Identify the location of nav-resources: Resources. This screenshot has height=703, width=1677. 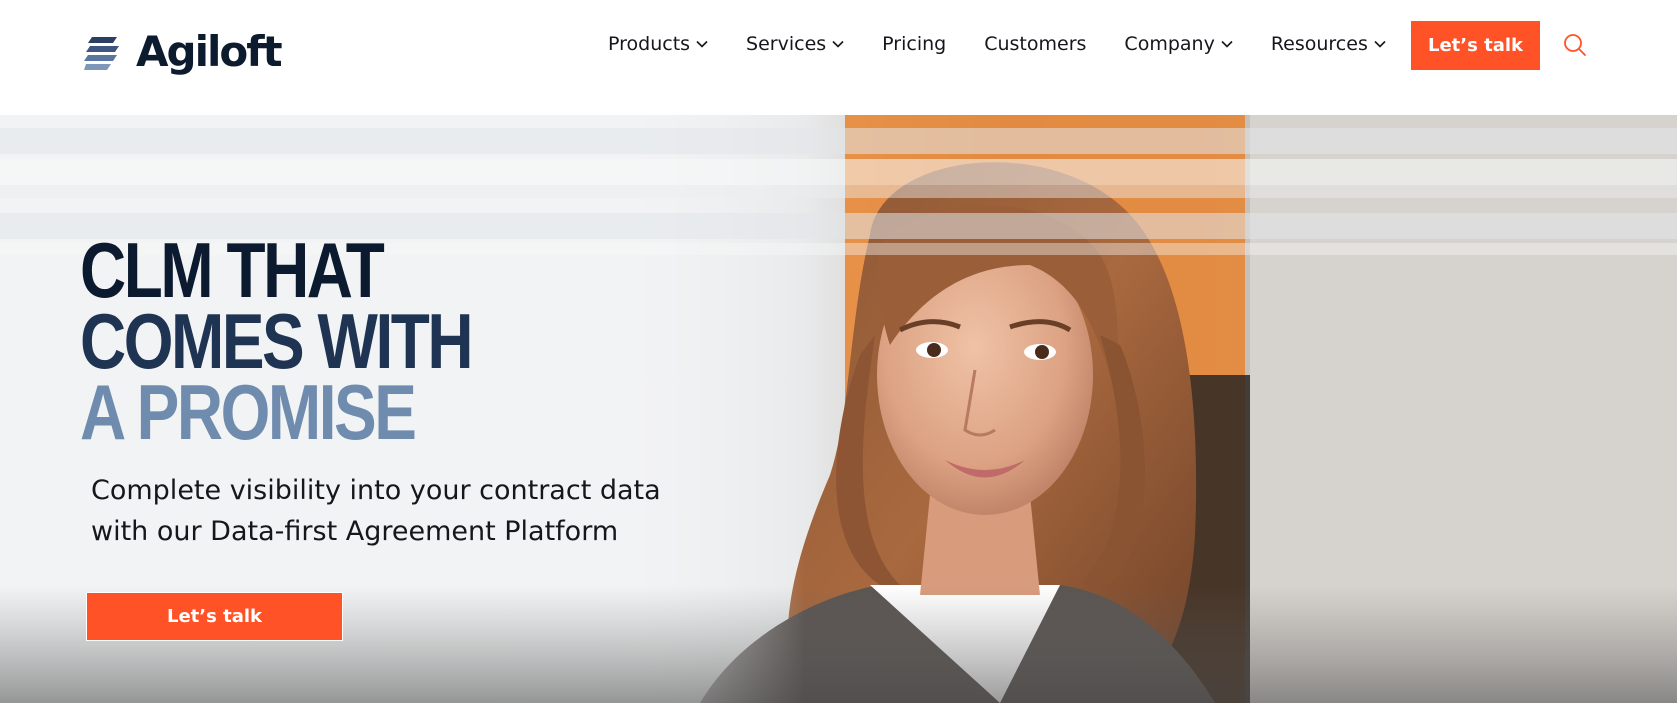
(1328, 44).